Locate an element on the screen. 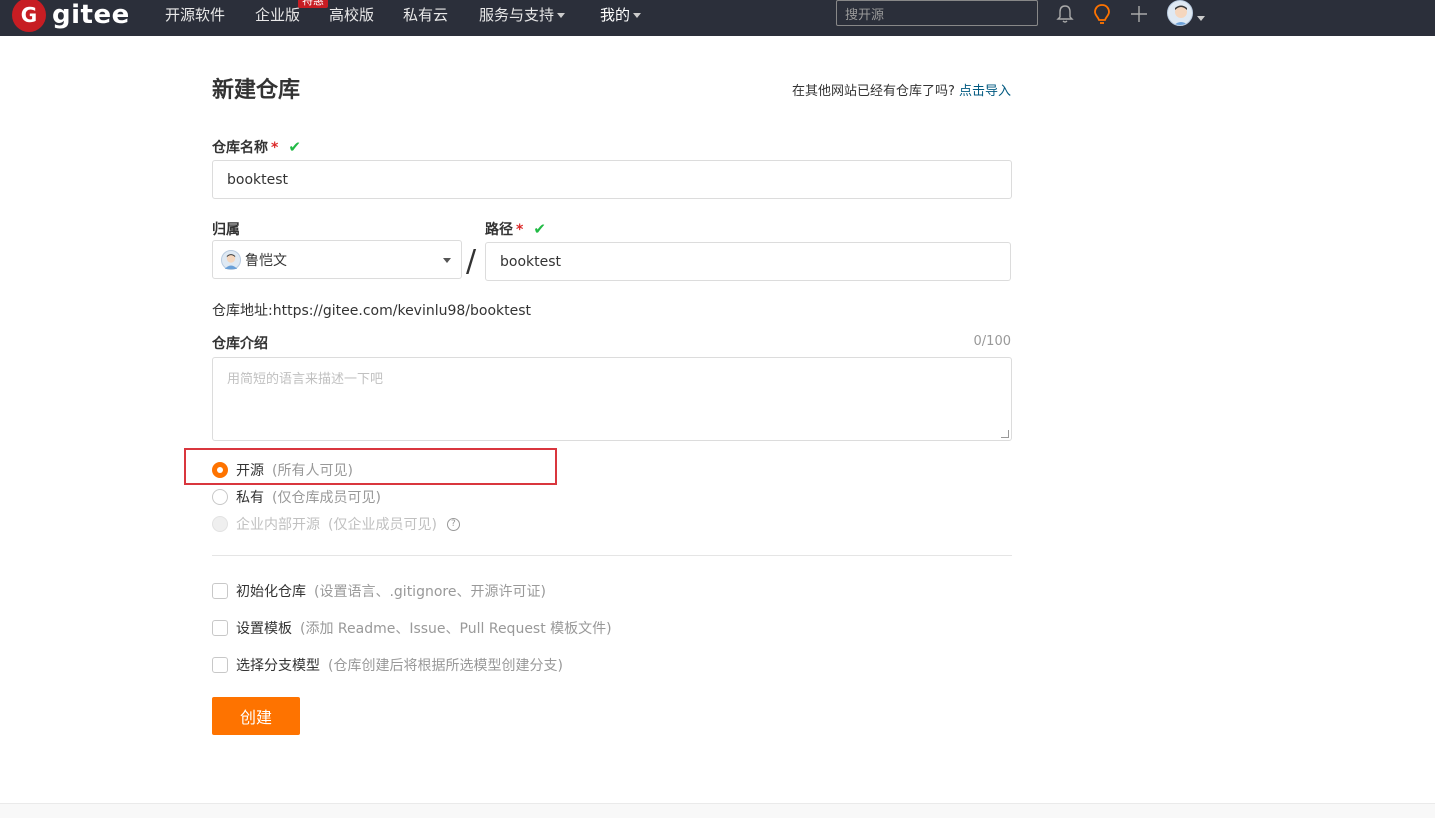  gitee-logo: G gitee is located at coordinates (71, 16).